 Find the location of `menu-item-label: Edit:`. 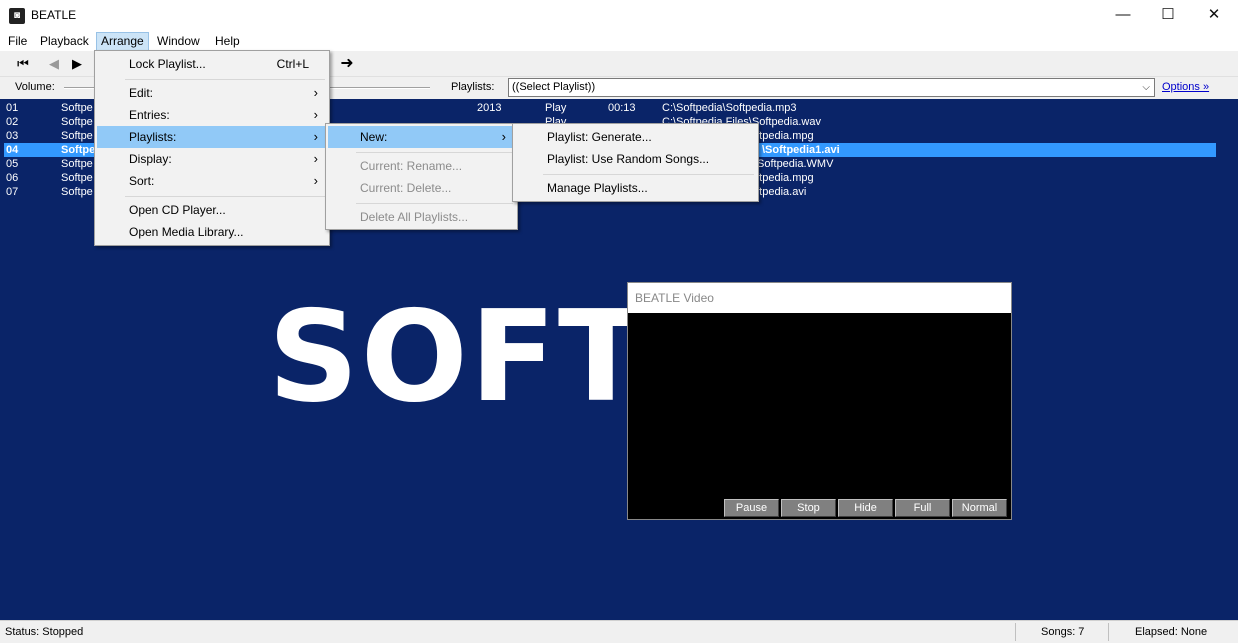

menu-item-label: Edit: is located at coordinates (141, 93).